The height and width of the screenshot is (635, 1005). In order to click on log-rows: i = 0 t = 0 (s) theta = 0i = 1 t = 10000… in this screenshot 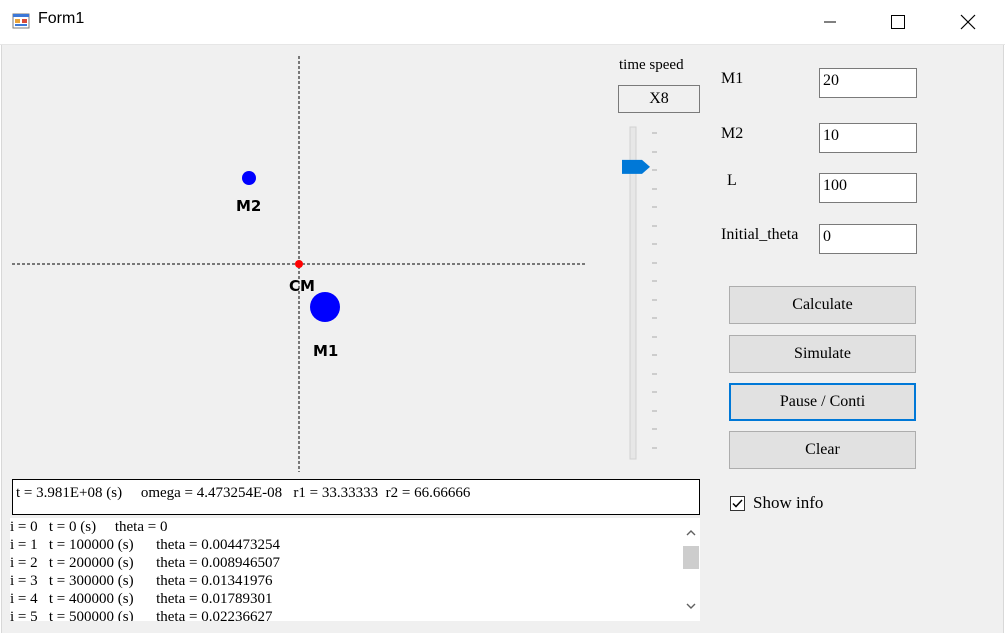, I will do `click(355, 569)`.